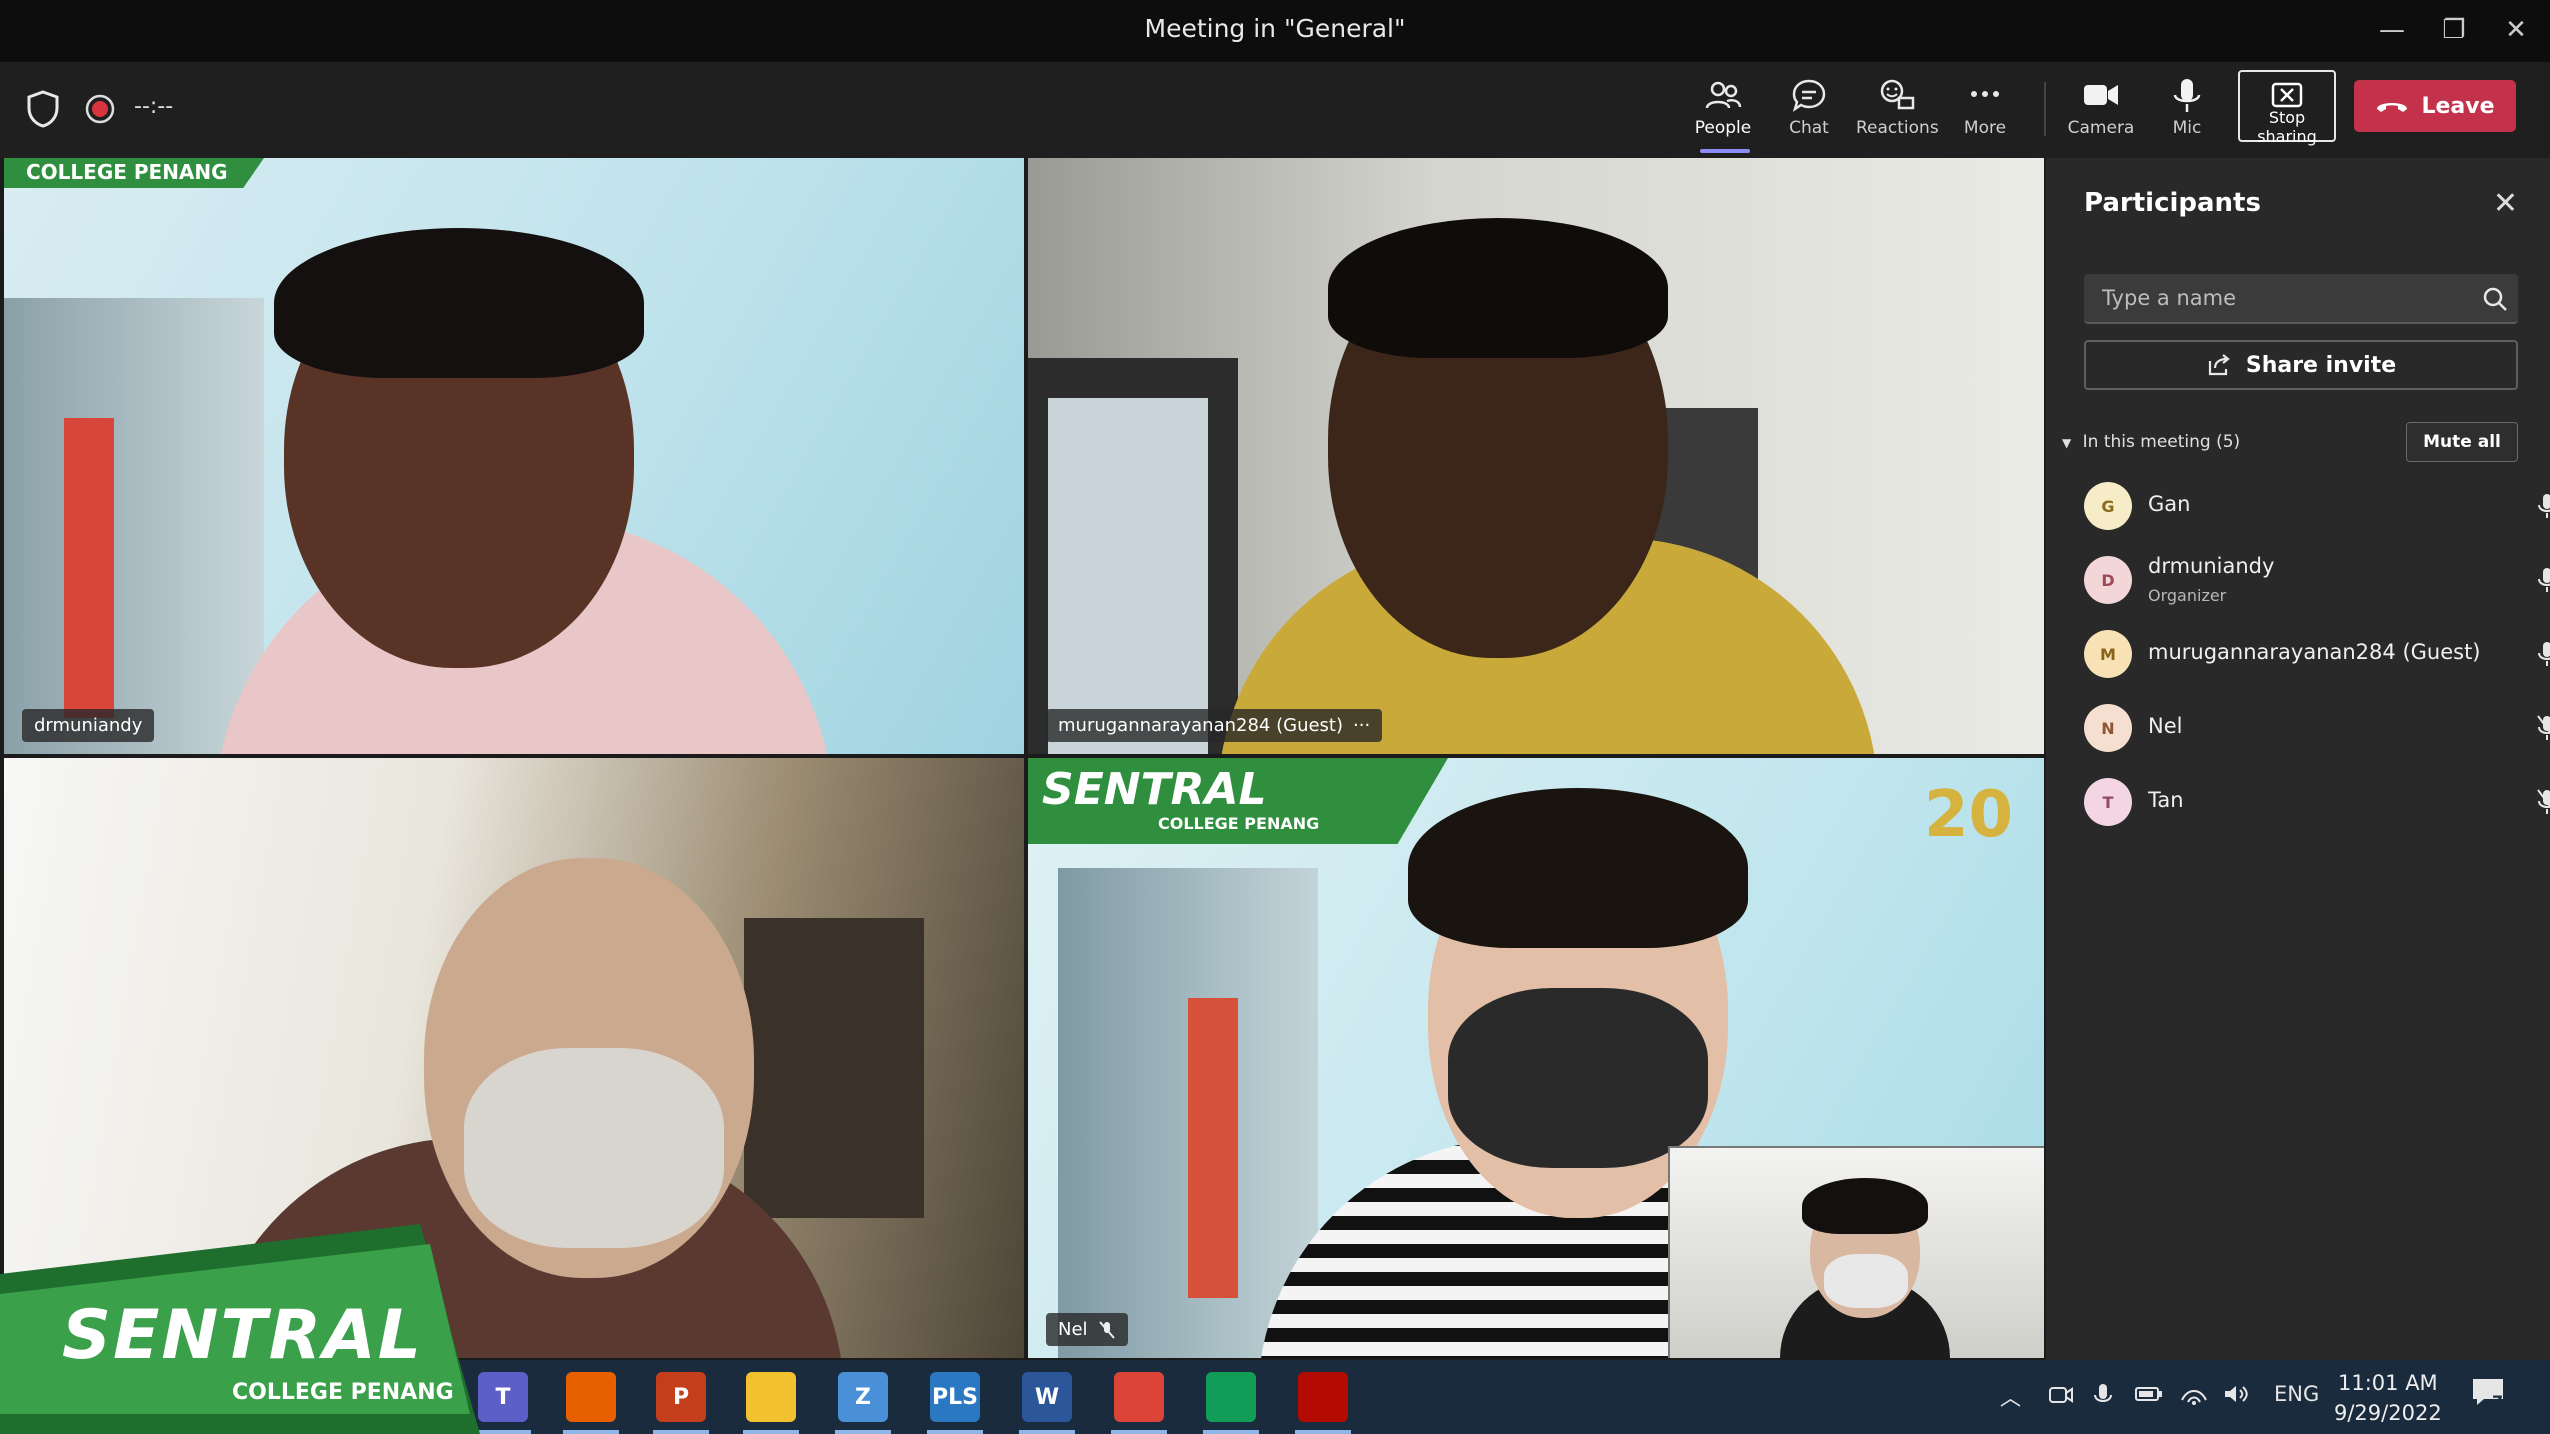 The width and height of the screenshot is (2550, 1434). Describe the element at coordinates (1239, 823) in the screenshot. I see `sentral-banner-sub: COLLEGE PENANG` at that location.